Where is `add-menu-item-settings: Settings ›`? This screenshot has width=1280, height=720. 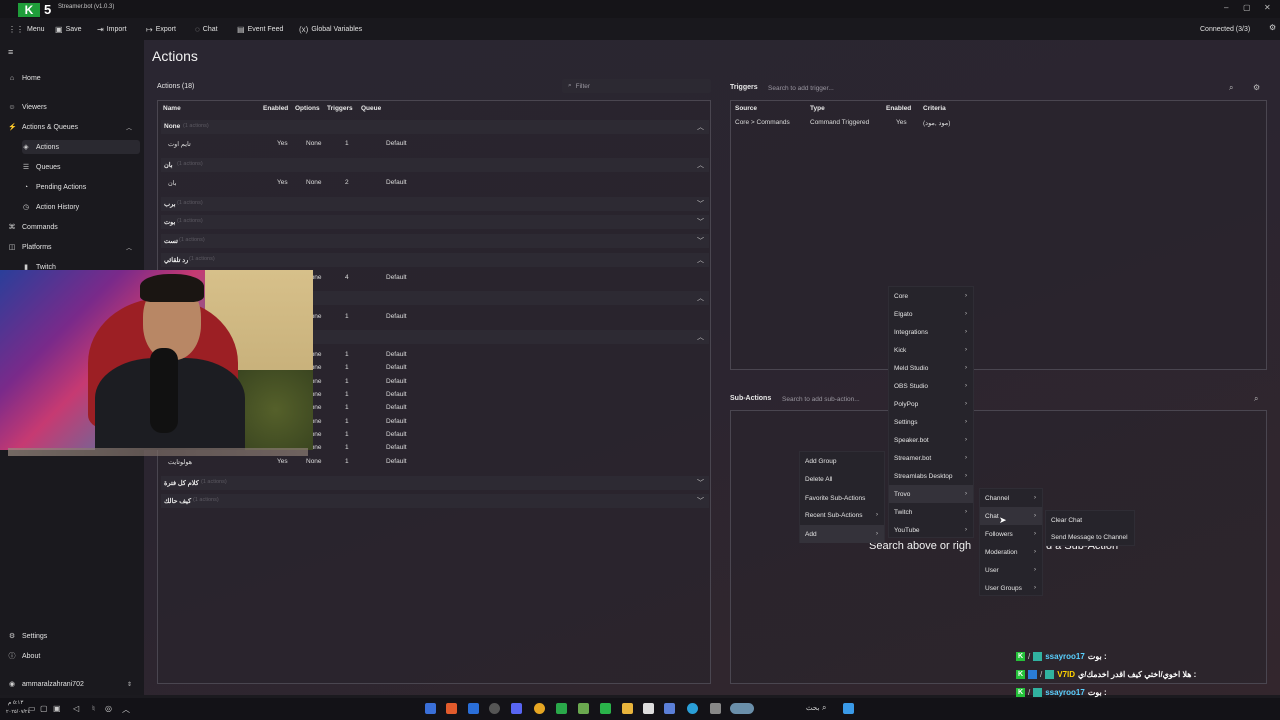 add-menu-item-settings: Settings › is located at coordinates (931, 422).